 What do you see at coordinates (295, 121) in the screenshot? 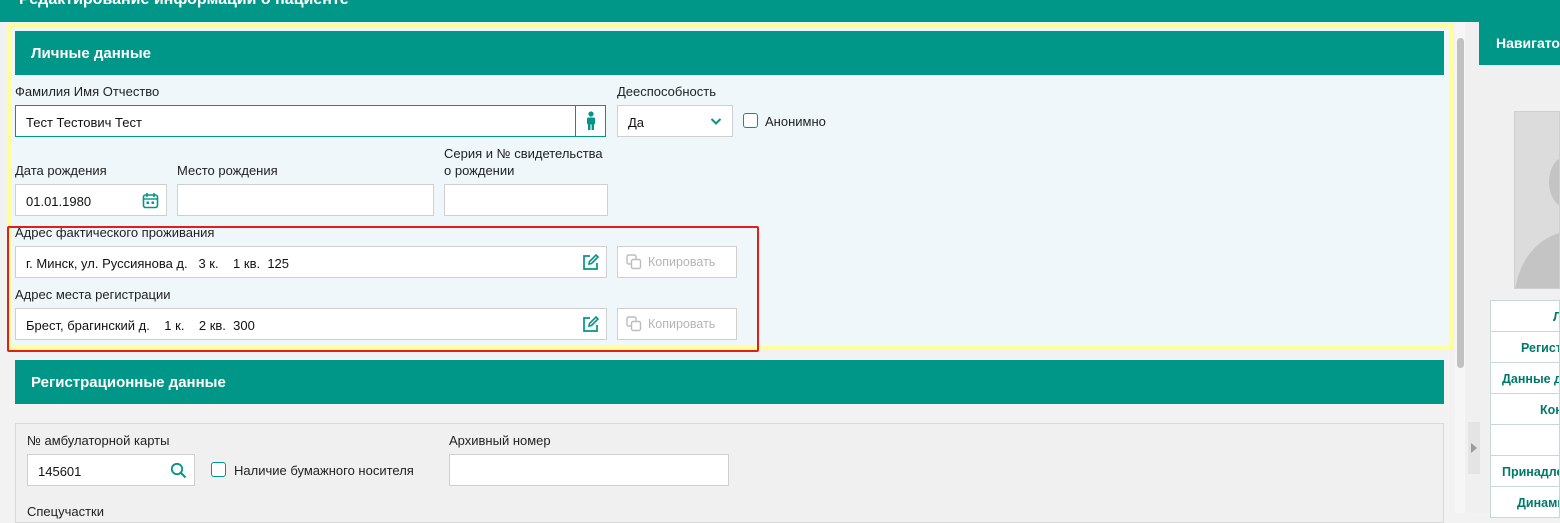
I see `fio-input: Тест Тестович Тест` at bounding box center [295, 121].